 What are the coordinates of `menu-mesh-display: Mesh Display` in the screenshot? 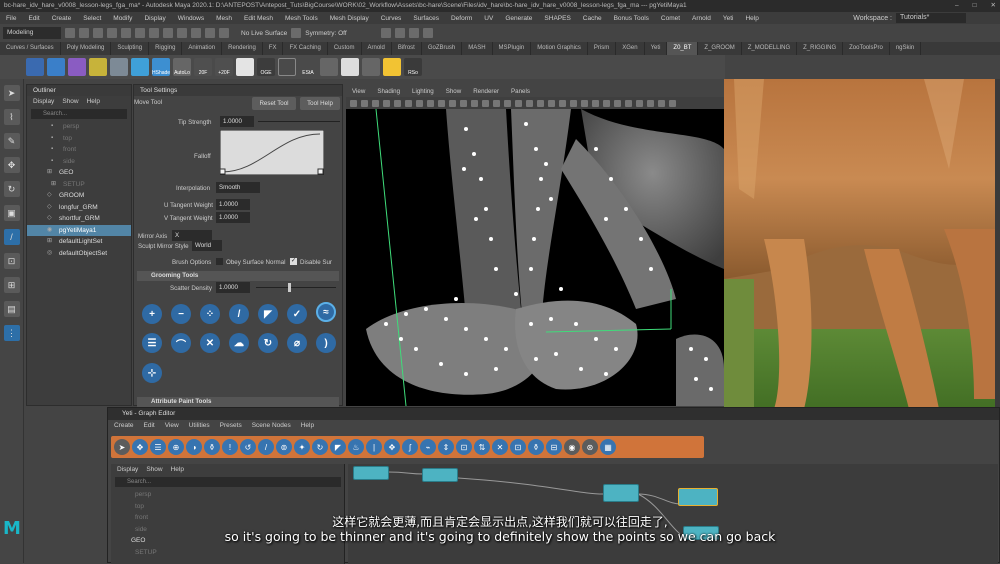 It's located at (349, 18).